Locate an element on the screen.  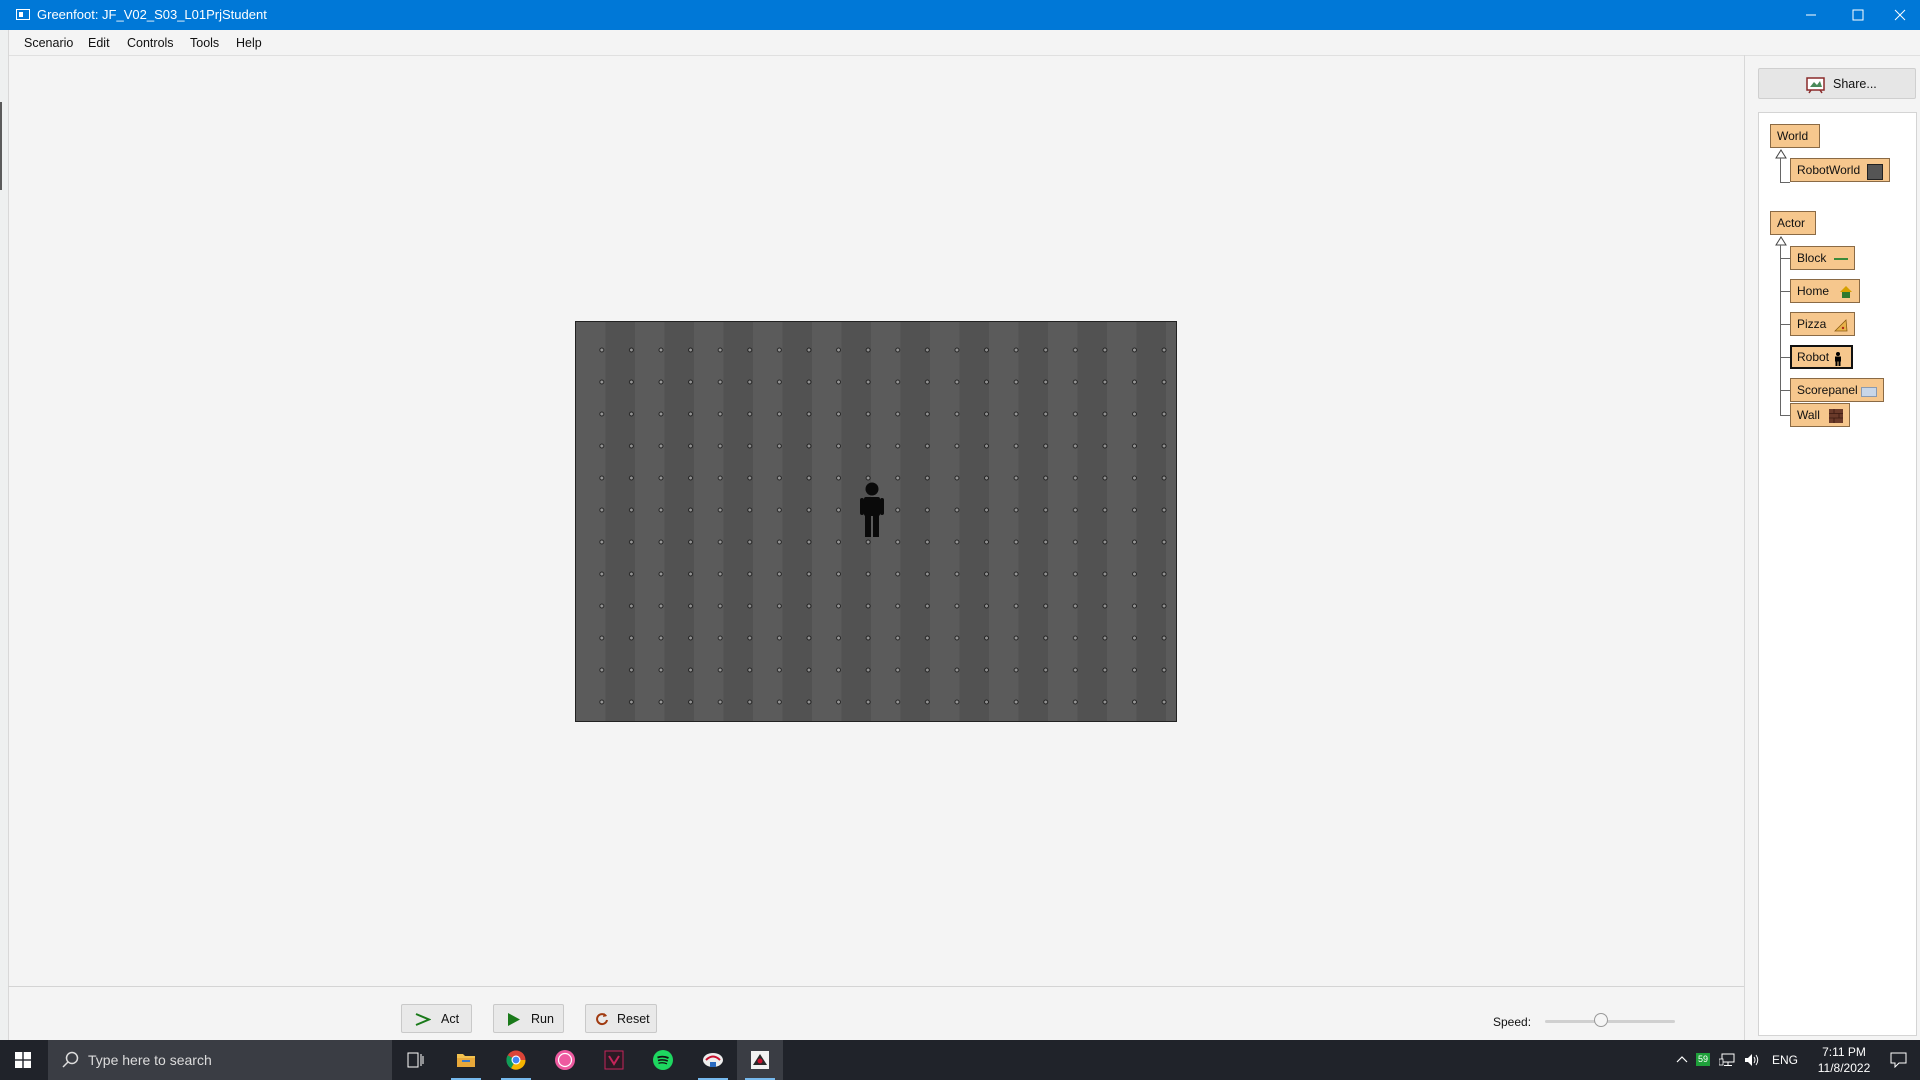
class-scorepanel: Scorepanel is located at coordinates (1837, 390).